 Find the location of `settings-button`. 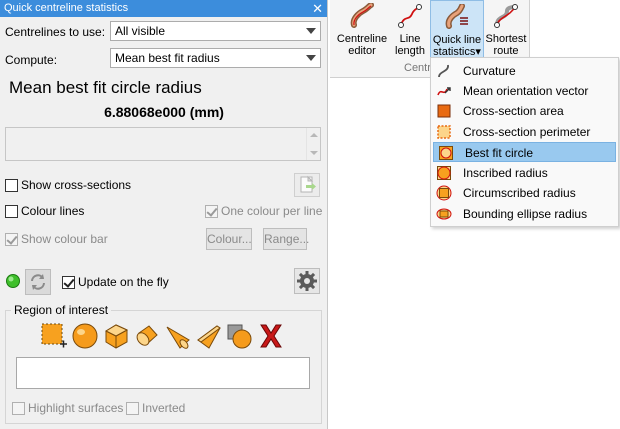

settings-button is located at coordinates (307, 281).